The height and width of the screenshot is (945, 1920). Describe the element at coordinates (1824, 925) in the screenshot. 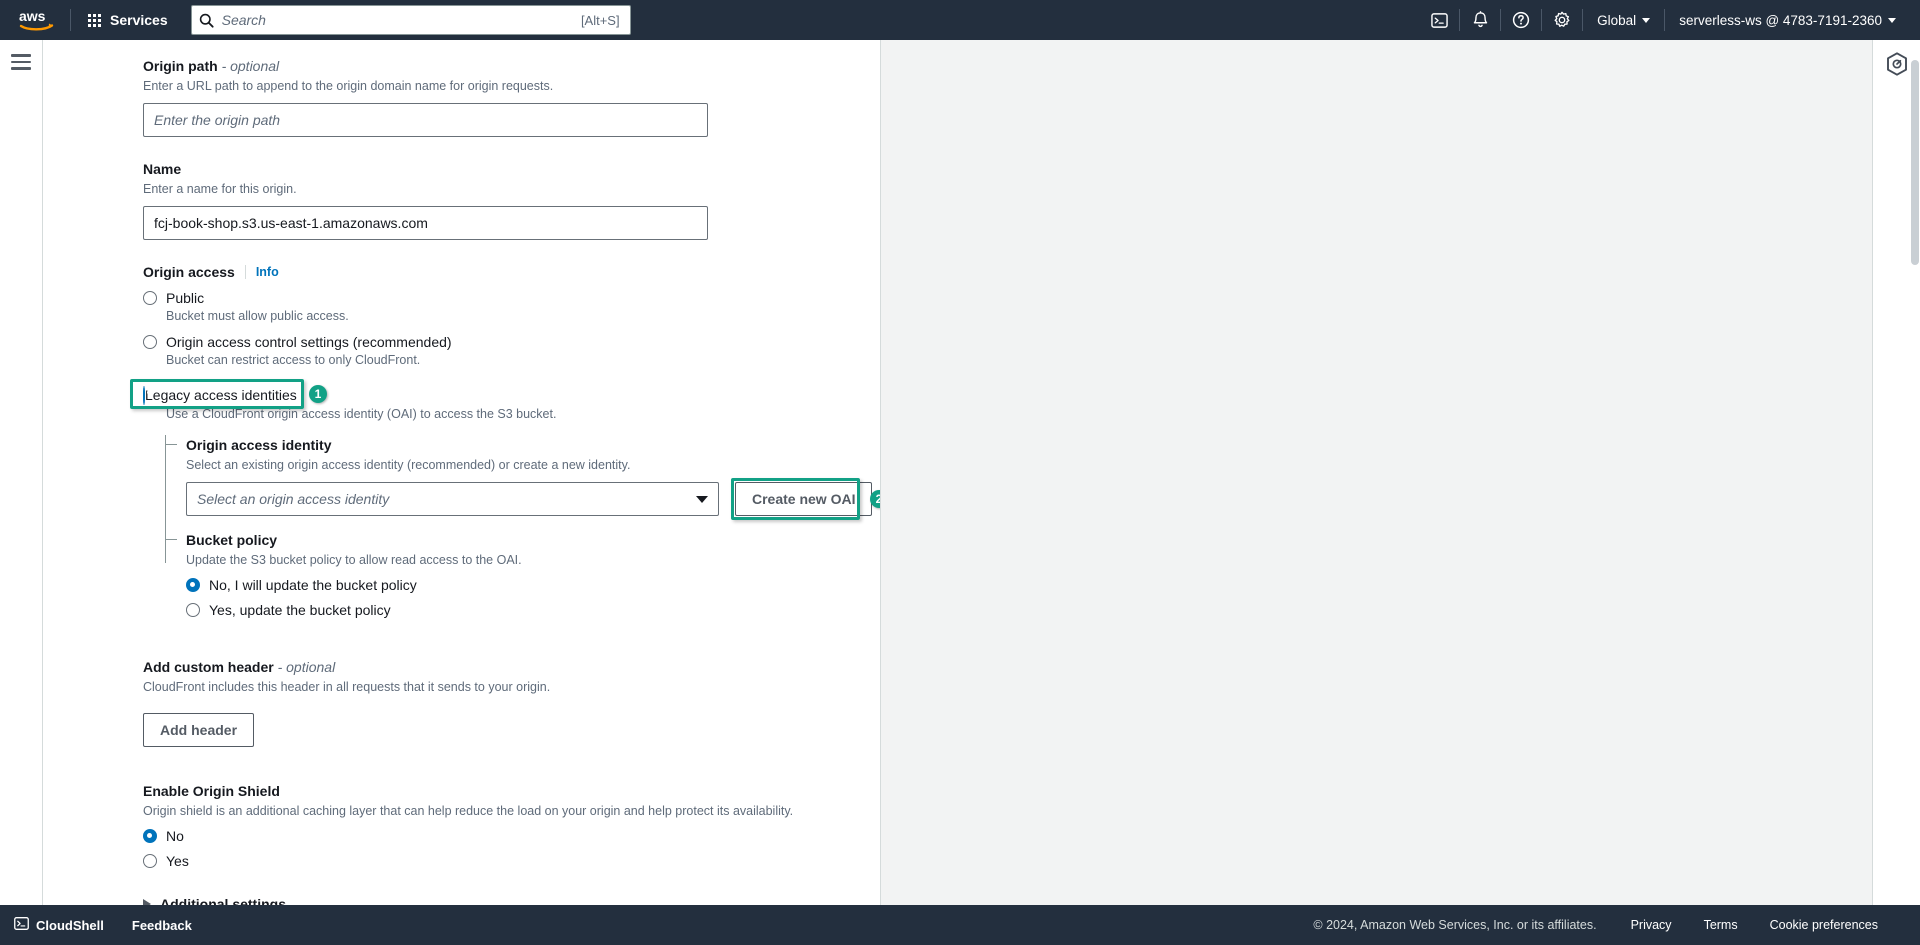

I see `cookie-preferences-link: Cookie preferences` at that location.